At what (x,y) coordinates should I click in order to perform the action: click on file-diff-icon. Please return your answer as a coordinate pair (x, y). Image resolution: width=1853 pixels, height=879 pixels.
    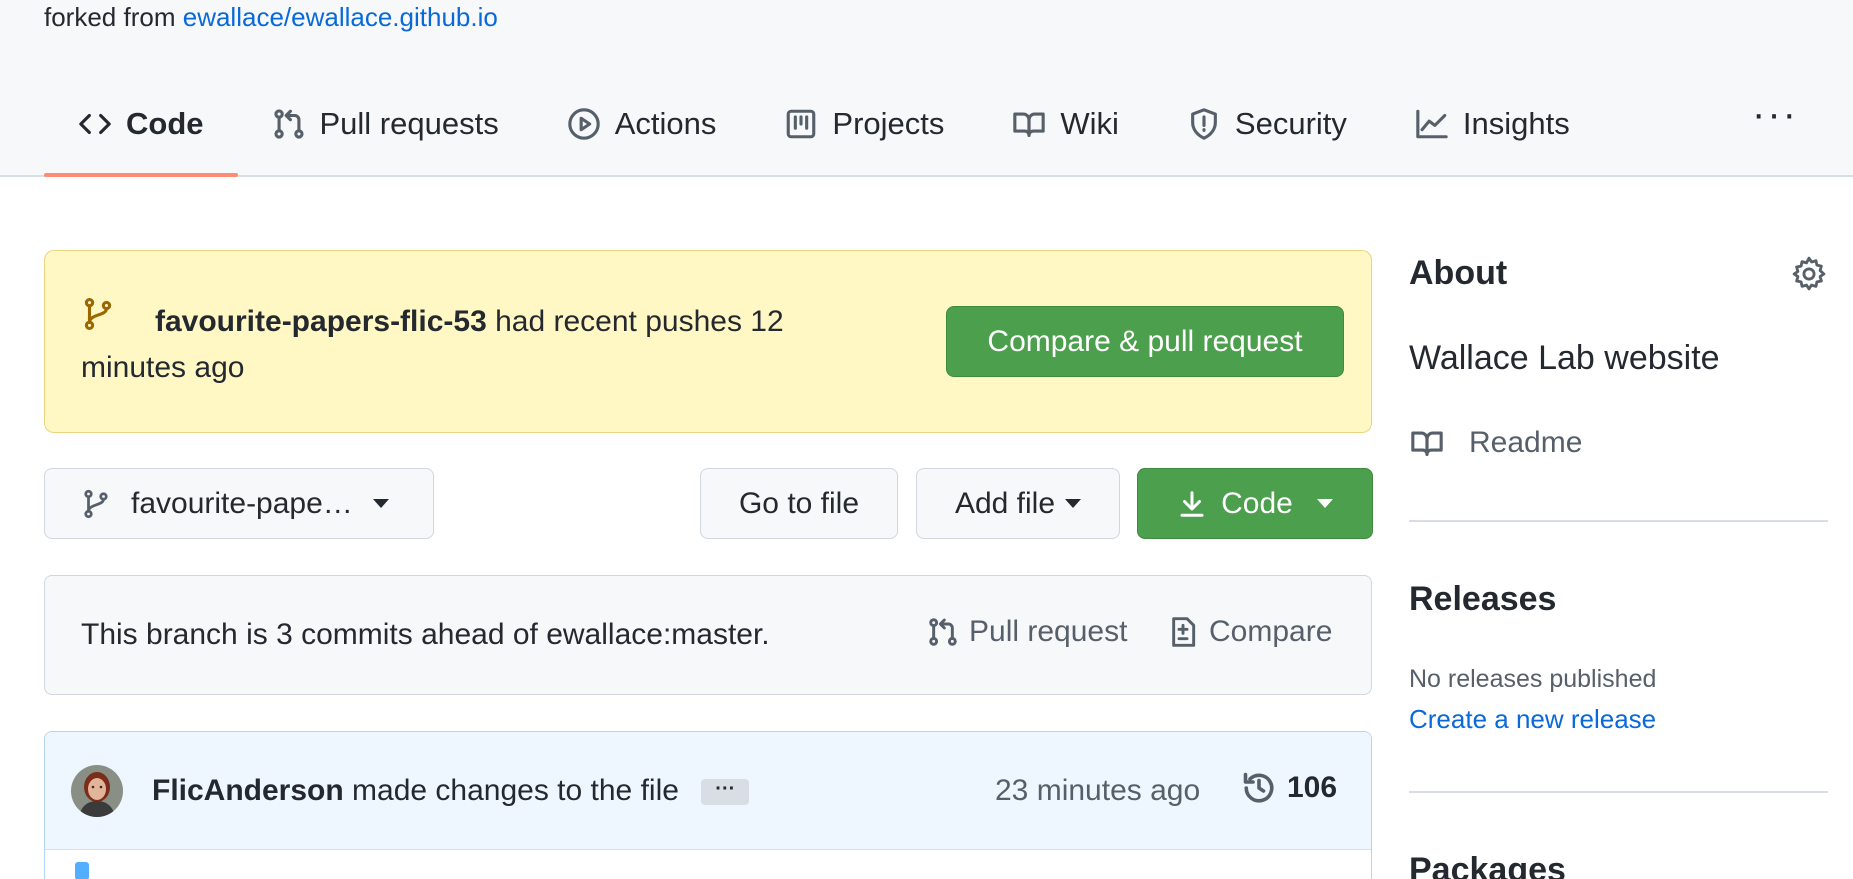
    Looking at the image, I should click on (1184, 632).